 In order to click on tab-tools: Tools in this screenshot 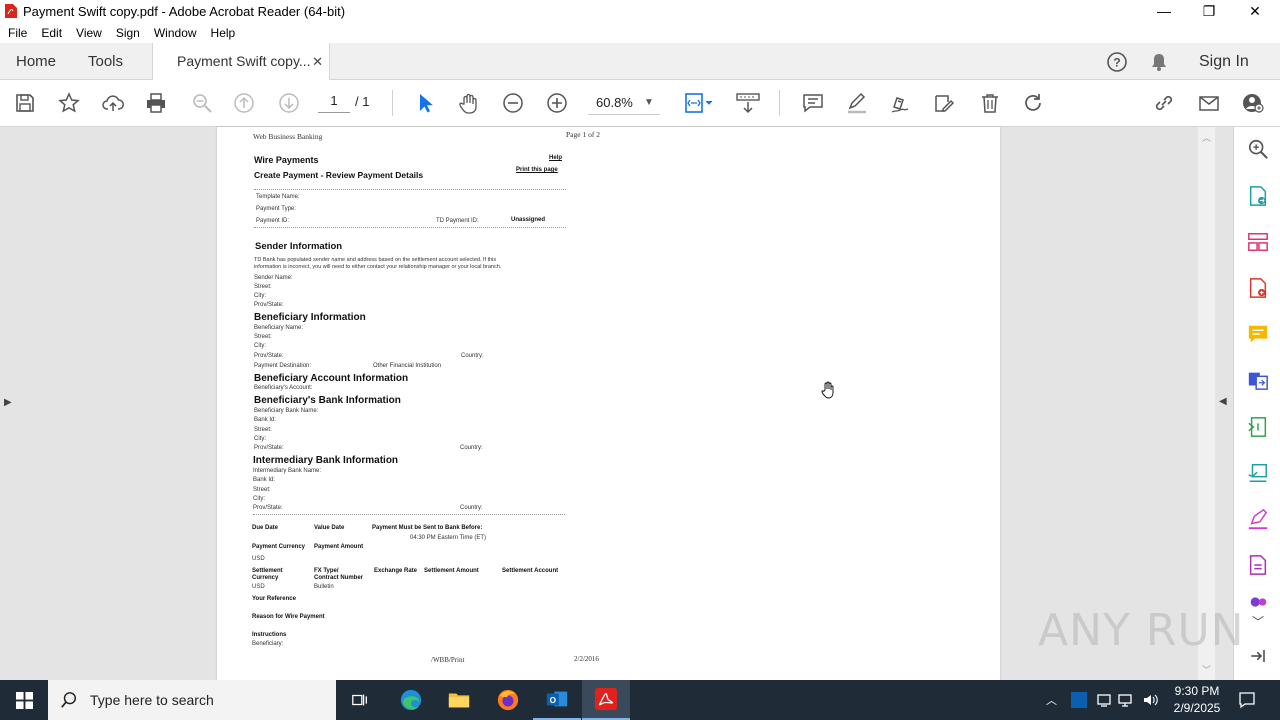, I will do `click(105, 61)`.